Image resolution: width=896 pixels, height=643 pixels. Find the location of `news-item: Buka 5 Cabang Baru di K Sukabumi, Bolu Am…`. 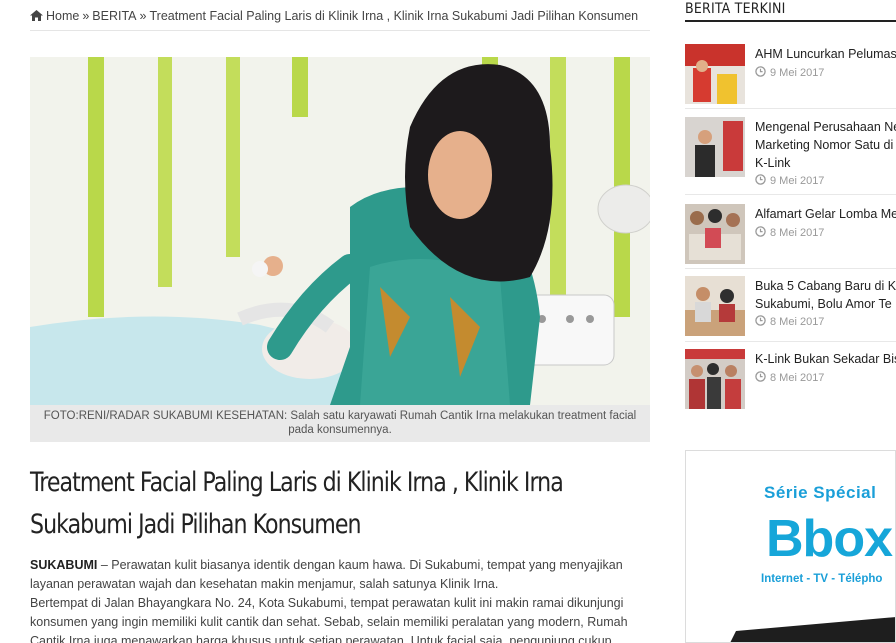

news-item: Buka 5 Cabang Baru di K Sukabumi, Bolu Am… is located at coordinates (790, 307).